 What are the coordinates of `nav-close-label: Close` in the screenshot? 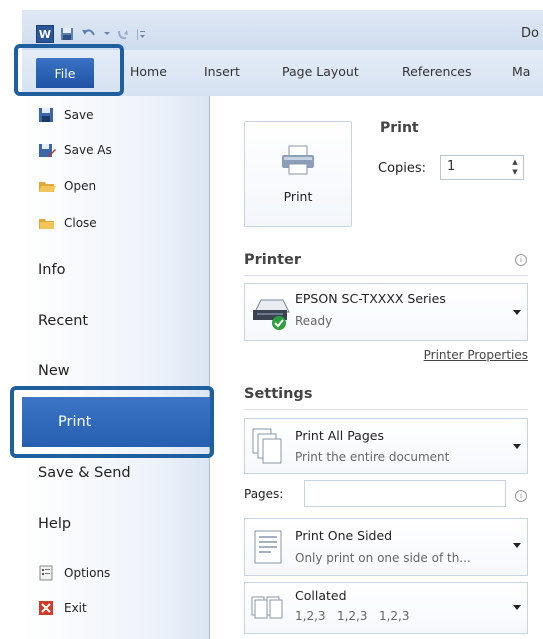 It's located at (80, 223).